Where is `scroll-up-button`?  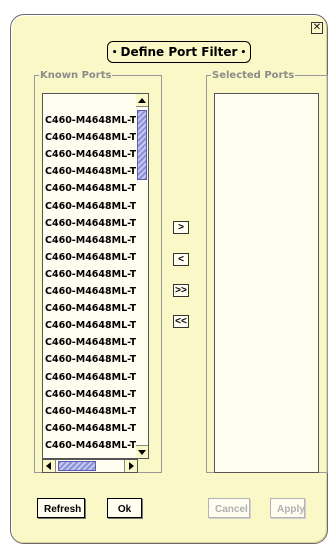
scroll-up-button is located at coordinates (142, 100).